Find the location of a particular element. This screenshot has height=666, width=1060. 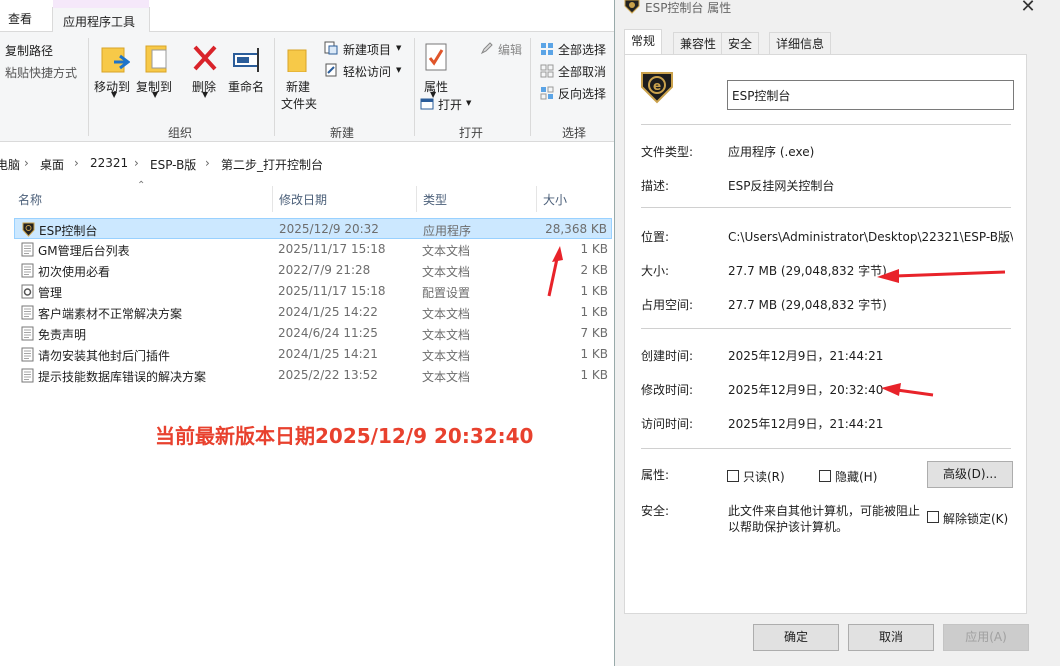

table-row: 初次使用必看 2022/7/9 21:28 文本文档 2 KB is located at coordinates (313, 270).